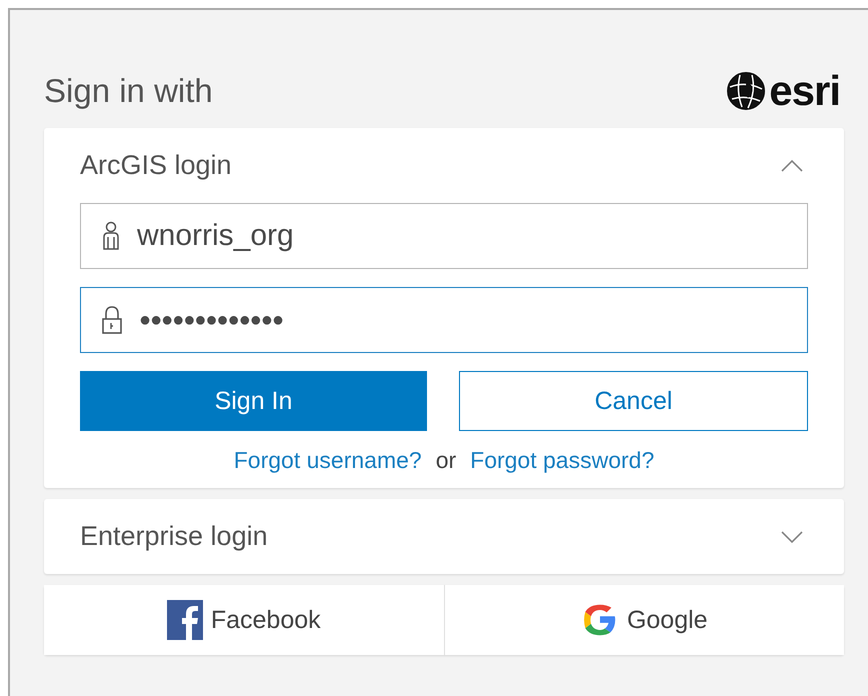 Image resolution: width=868 pixels, height=696 pixels. What do you see at coordinates (128, 91) in the screenshot?
I see `dialog-title: Sign in with` at bounding box center [128, 91].